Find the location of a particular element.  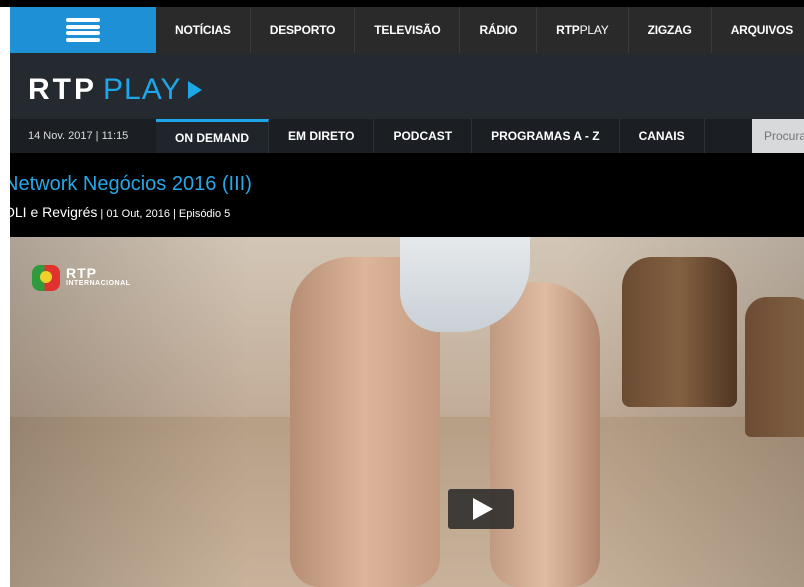

tab-on-demand: ON DEMAND is located at coordinates (212, 136).